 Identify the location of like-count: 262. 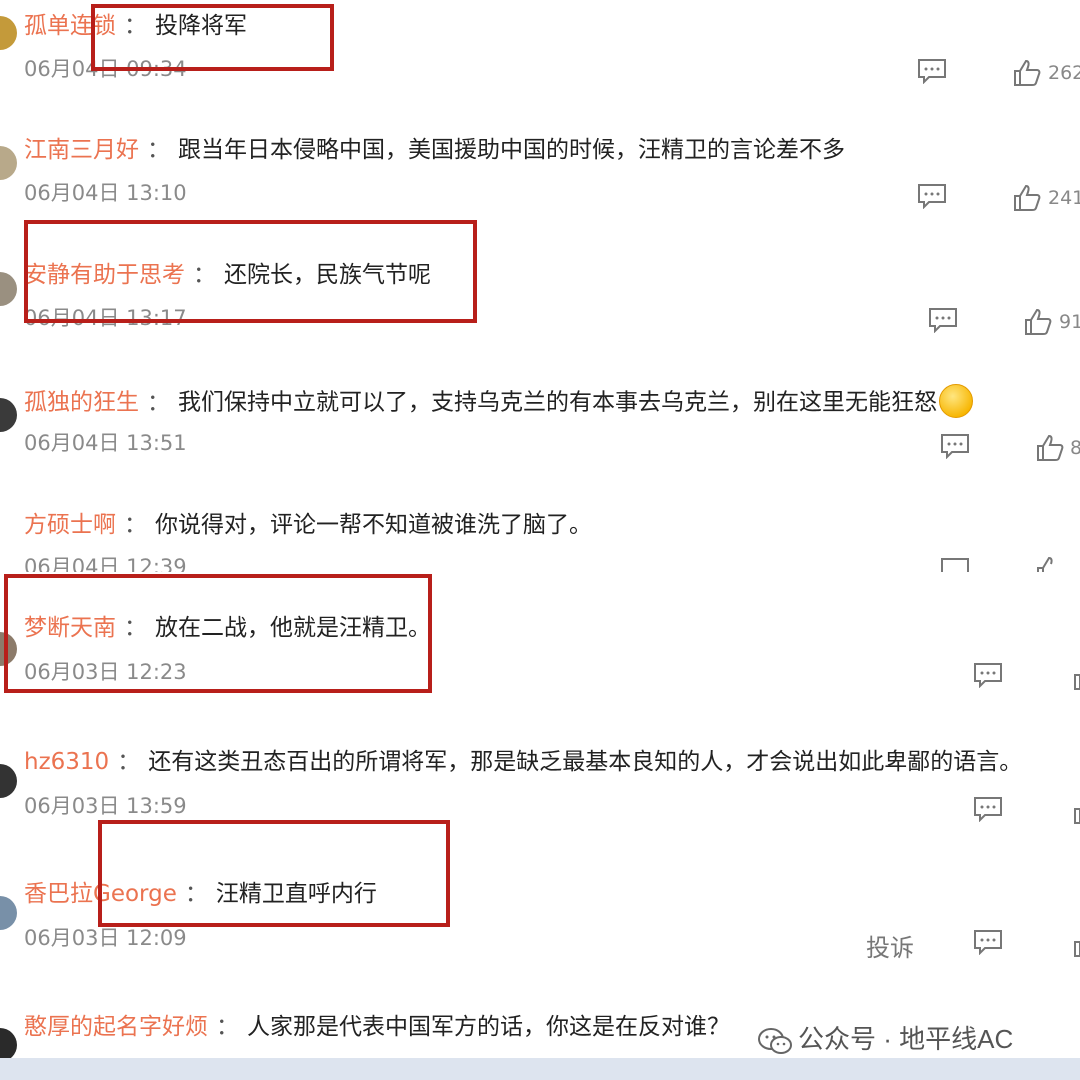
(1064, 73).